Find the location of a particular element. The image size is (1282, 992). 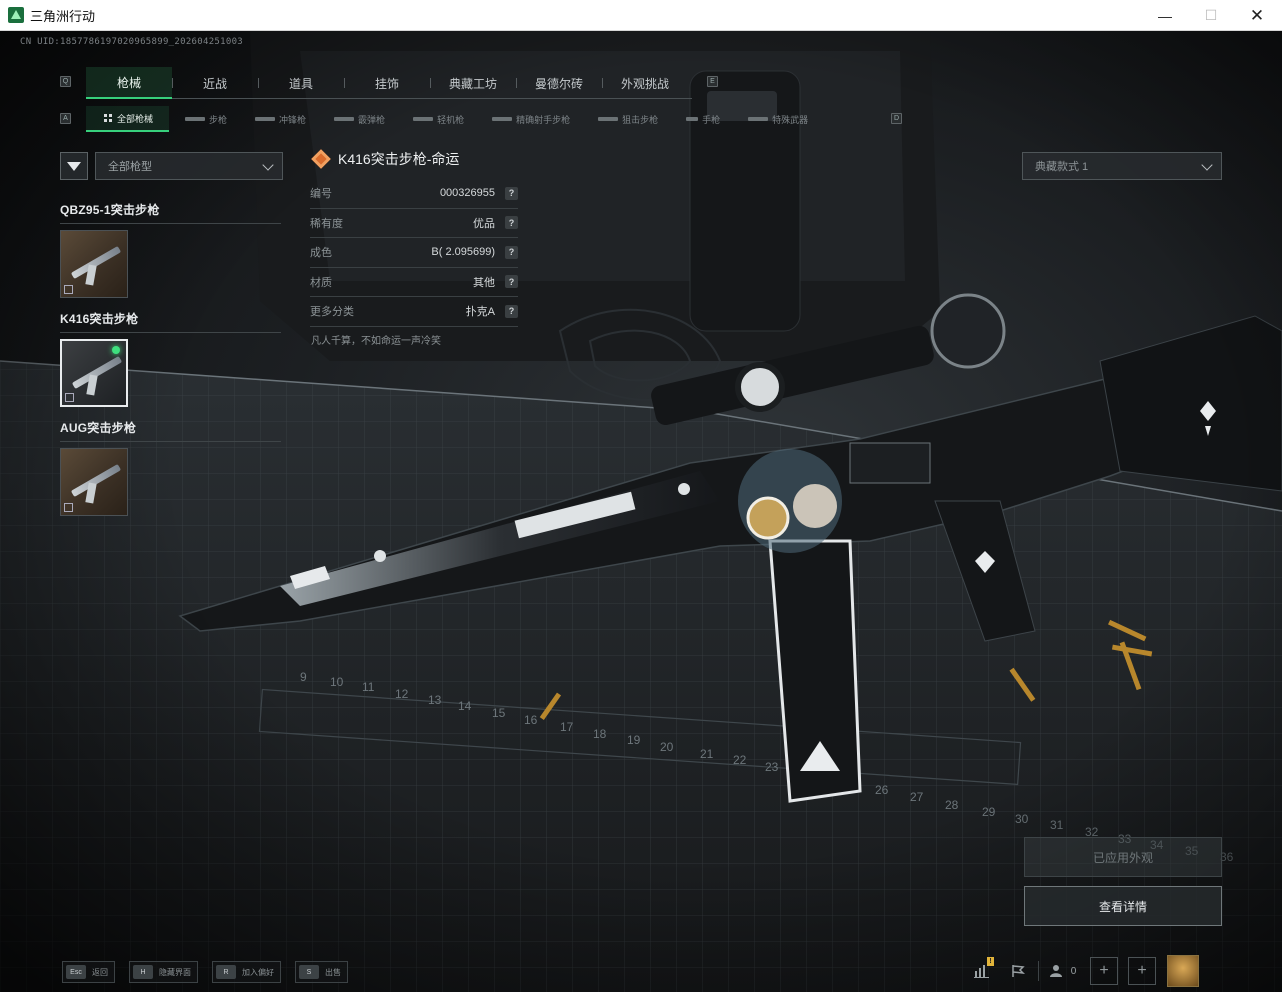

shotgun-icon is located at coordinates (344, 119).